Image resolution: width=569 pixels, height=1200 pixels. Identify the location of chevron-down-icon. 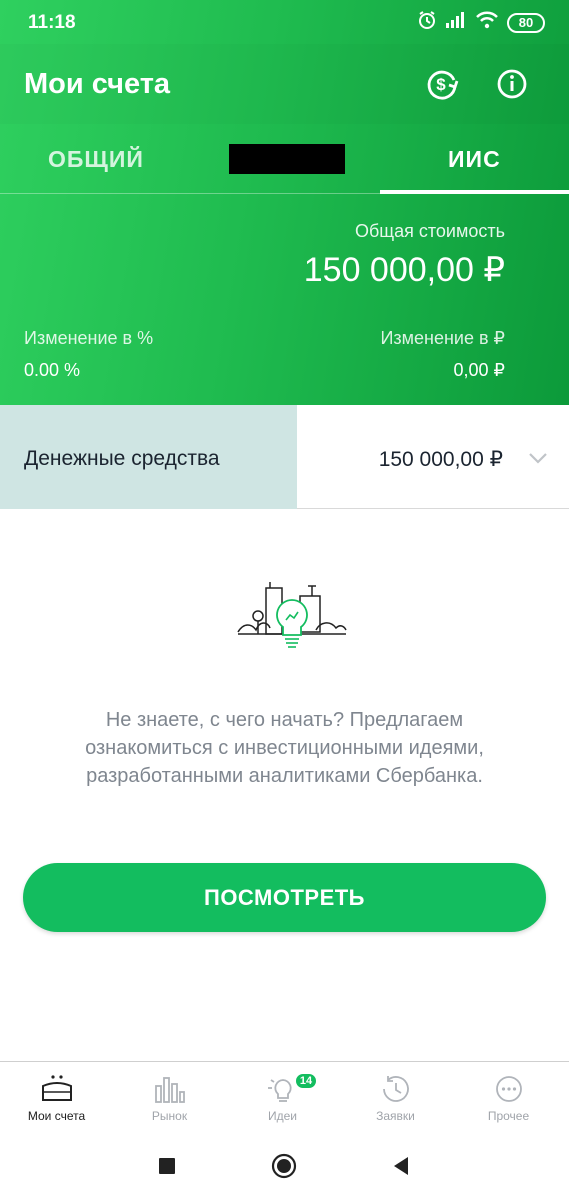
(538, 458).